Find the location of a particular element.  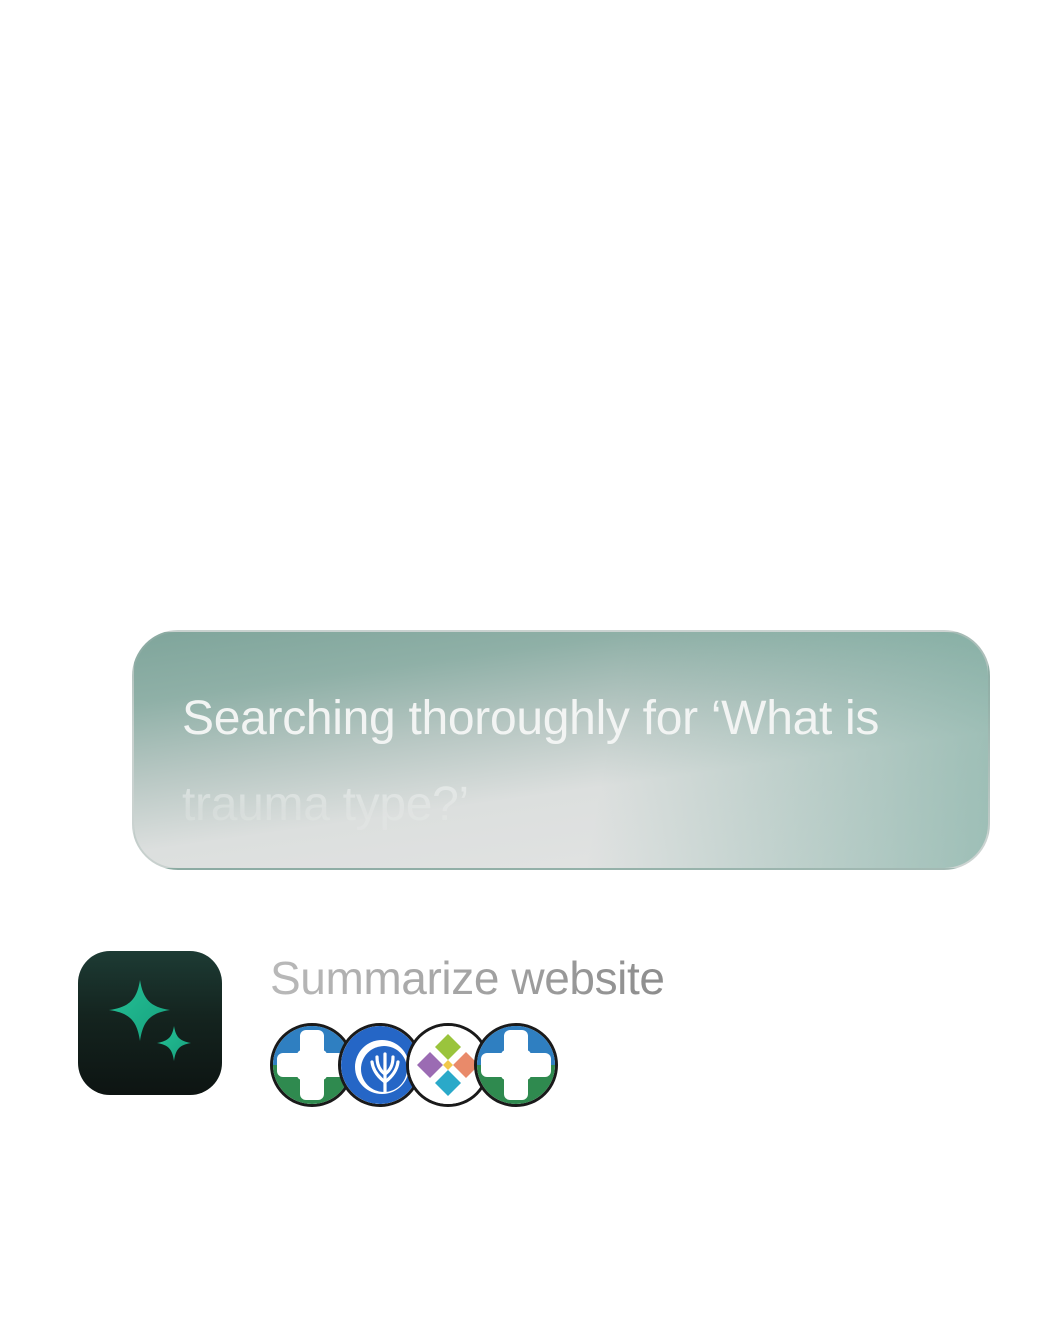

sparkle-icon is located at coordinates (150, 1020).